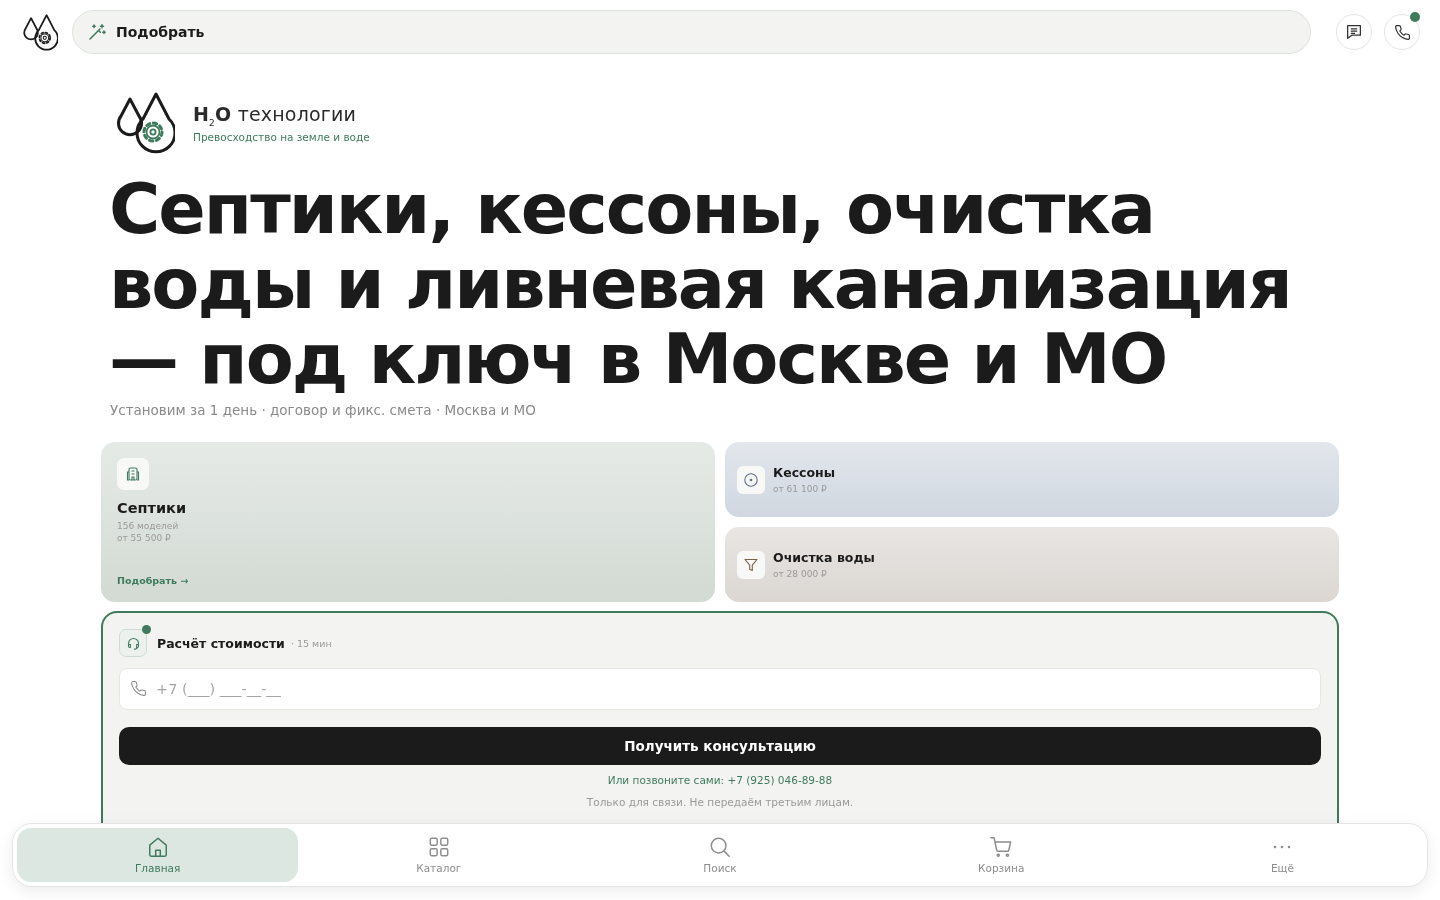  Describe the element at coordinates (148, 526) in the screenshot. I see `model-count: 156 моделей` at that location.